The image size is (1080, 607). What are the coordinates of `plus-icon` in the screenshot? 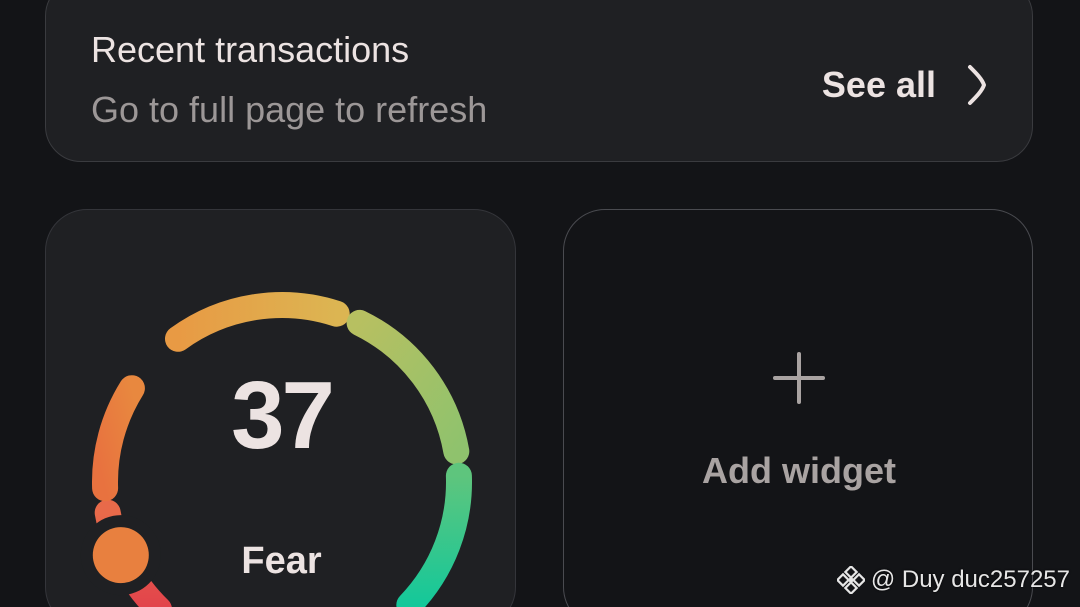 It's located at (799, 378).